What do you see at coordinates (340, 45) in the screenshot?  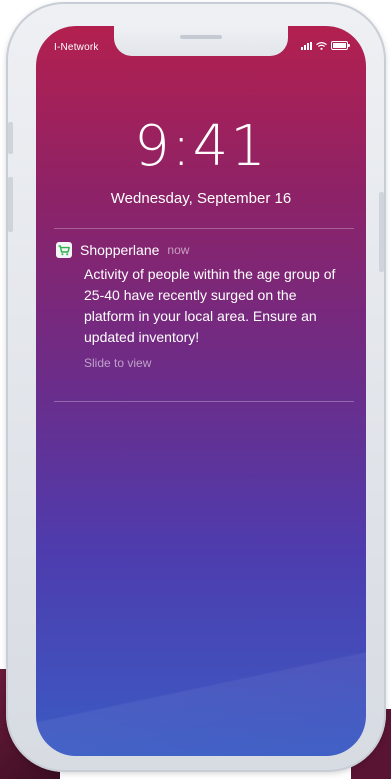 I see `battery-icon` at bounding box center [340, 45].